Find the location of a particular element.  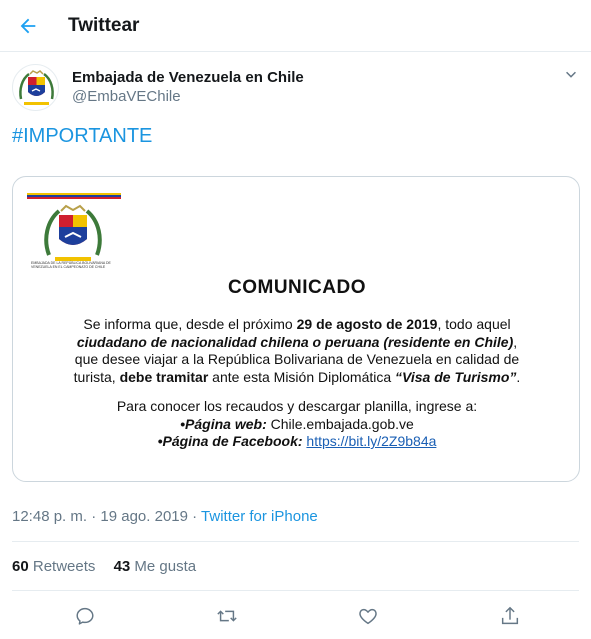

like-icon is located at coordinates (368, 616).